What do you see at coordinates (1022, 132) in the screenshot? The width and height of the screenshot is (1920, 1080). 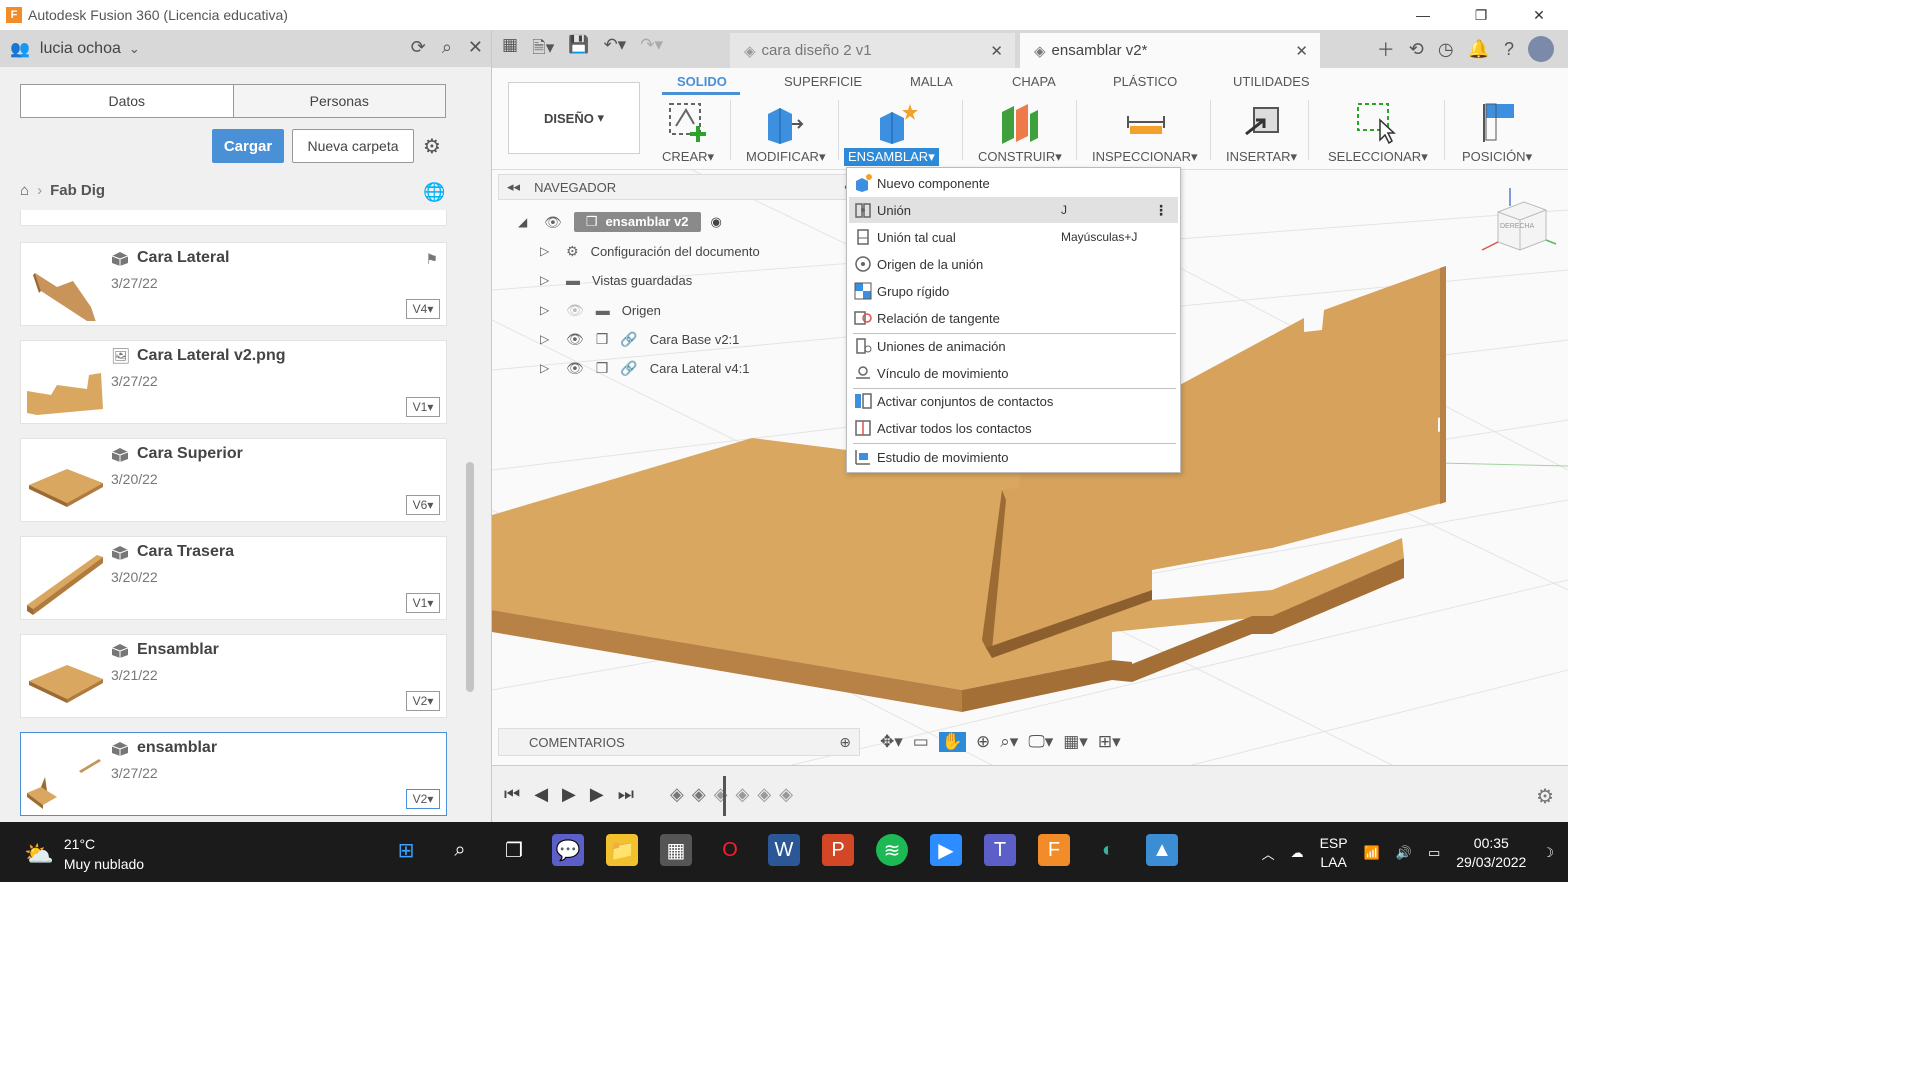 I see `construct-group: CONSTRUIR▾` at bounding box center [1022, 132].